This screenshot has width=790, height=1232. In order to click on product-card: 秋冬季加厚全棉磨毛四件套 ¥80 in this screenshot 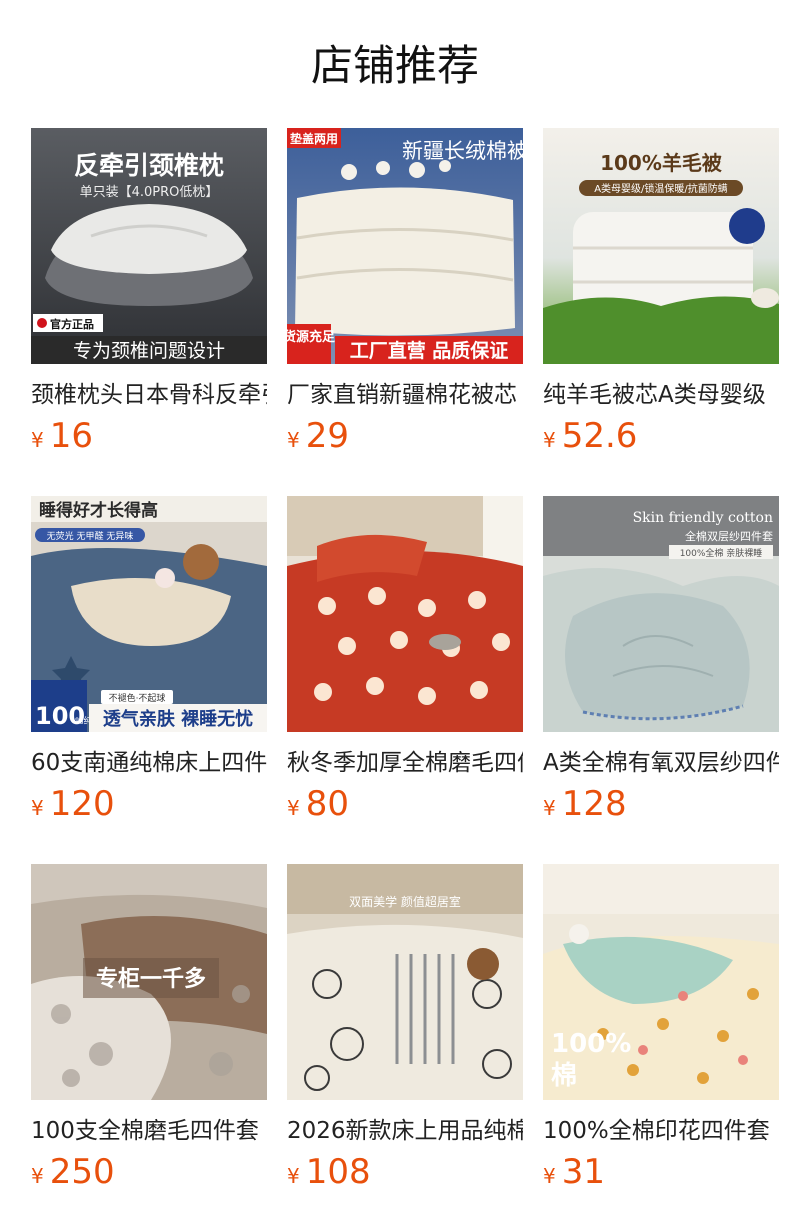, I will do `click(405, 661)`.